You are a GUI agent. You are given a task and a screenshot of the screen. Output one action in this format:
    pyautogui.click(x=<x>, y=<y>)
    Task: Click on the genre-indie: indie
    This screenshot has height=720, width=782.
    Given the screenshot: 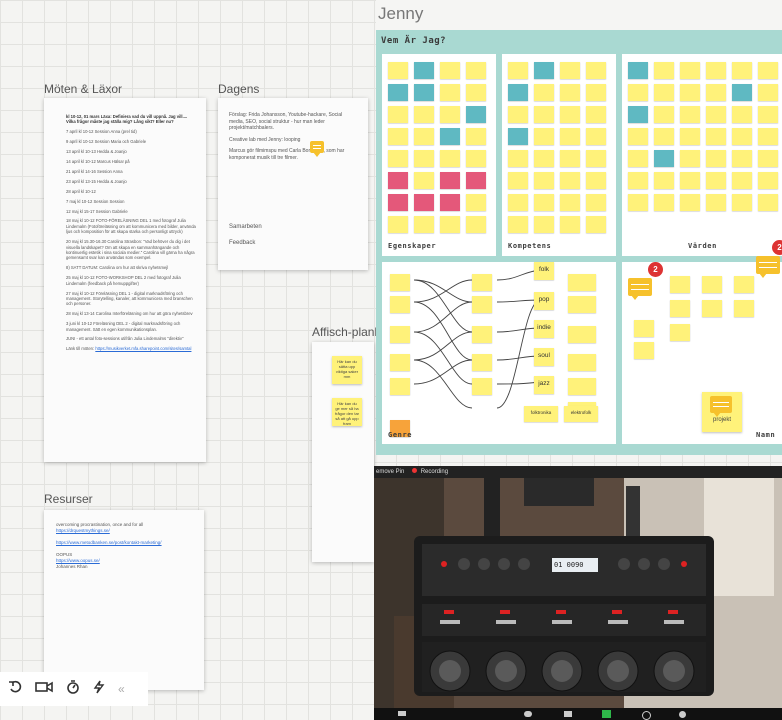 What is the action you would take?
    pyautogui.click(x=544, y=329)
    